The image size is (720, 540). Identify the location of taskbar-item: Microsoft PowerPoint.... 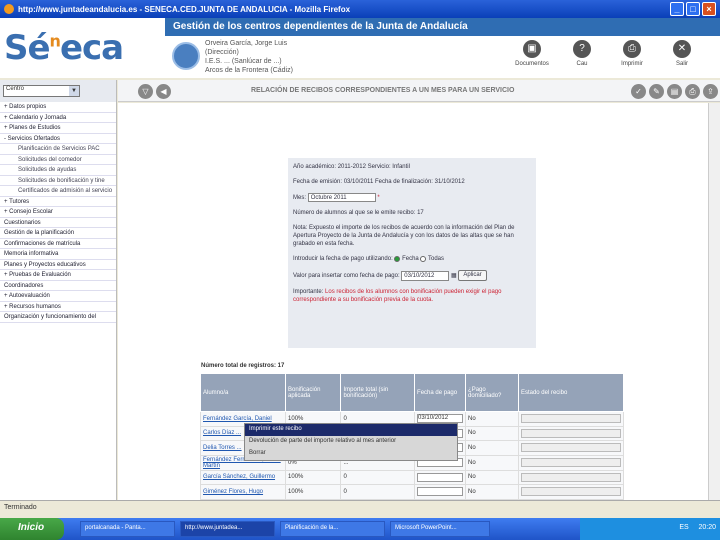
(440, 529).